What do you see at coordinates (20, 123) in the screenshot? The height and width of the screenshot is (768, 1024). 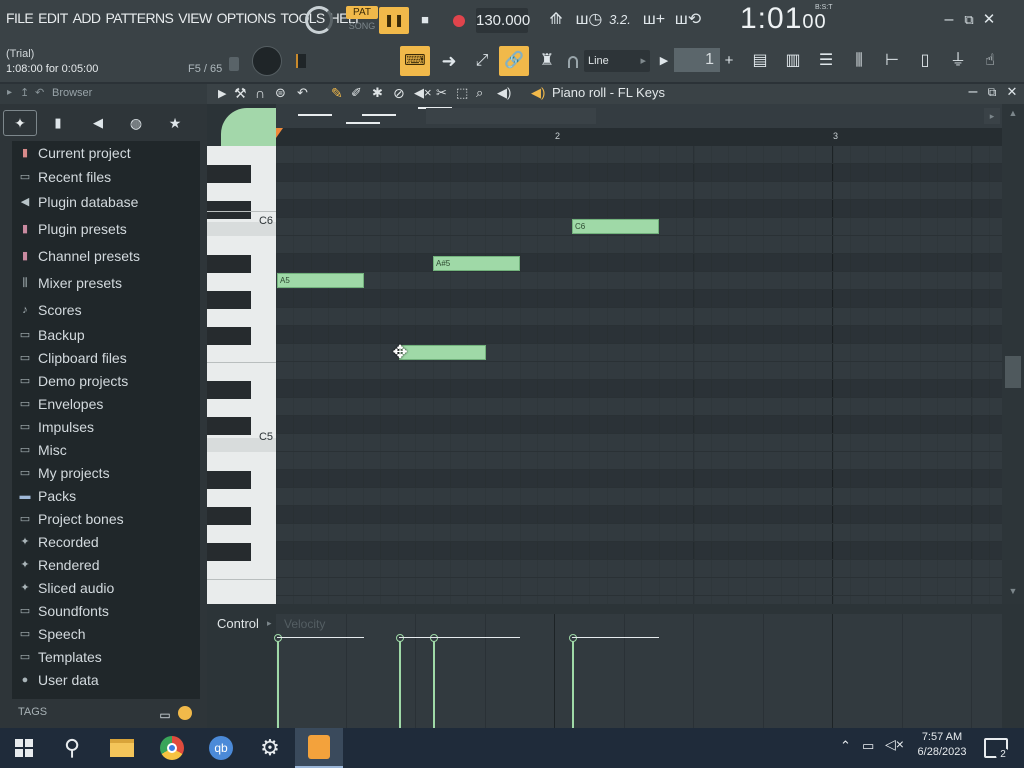 I see `tab-all-icon: ✦` at bounding box center [20, 123].